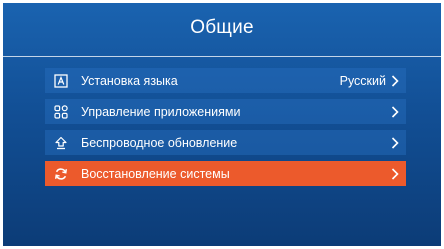 This screenshot has height=249, width=444. Describe the element at coordinates (222, 56) in the screenshot. I see `title-divider` at that location.